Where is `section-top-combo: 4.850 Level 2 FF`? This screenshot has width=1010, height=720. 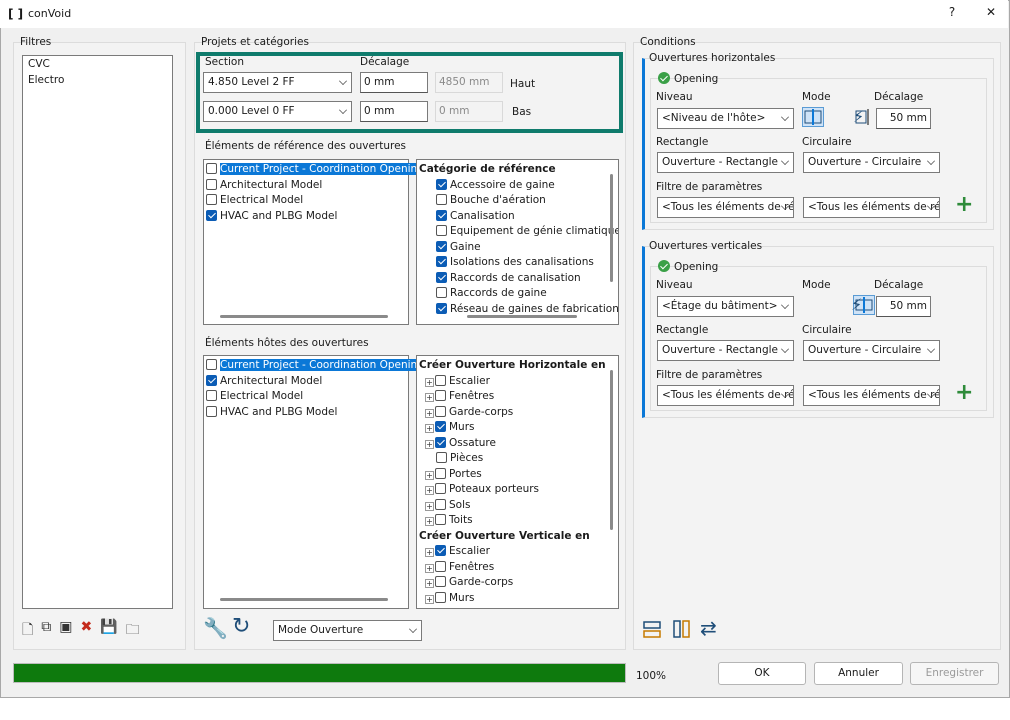
section-top-combo: 4.850 Level 2 FF is located at coordinates (277, 82).